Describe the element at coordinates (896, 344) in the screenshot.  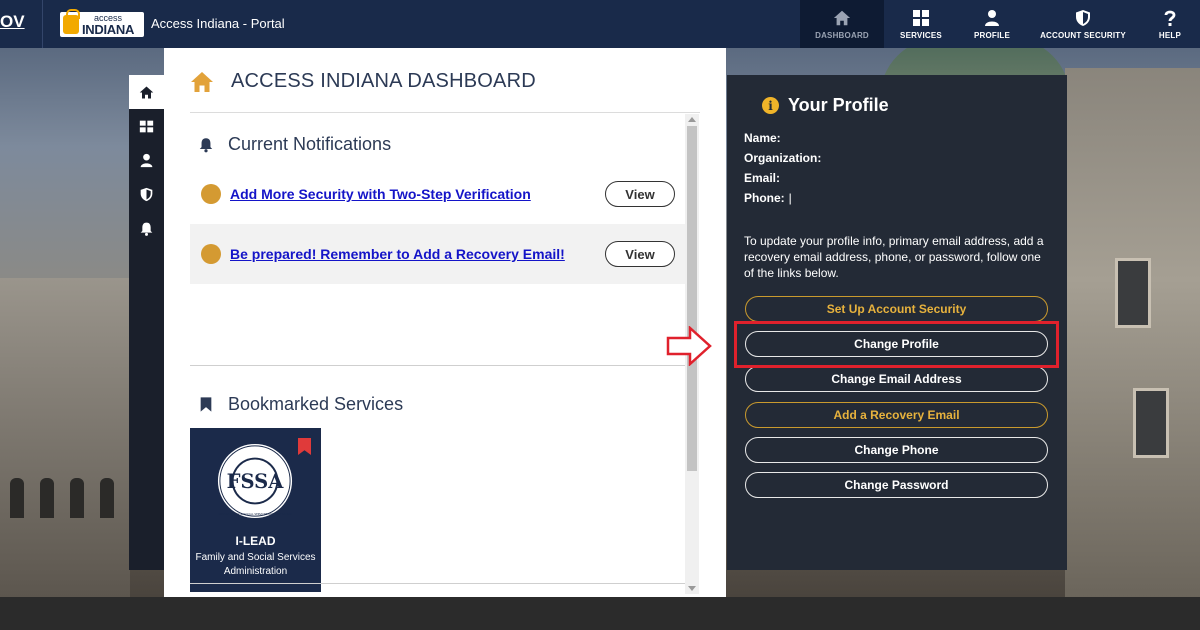
I see `change-profile-highlight` at that location.